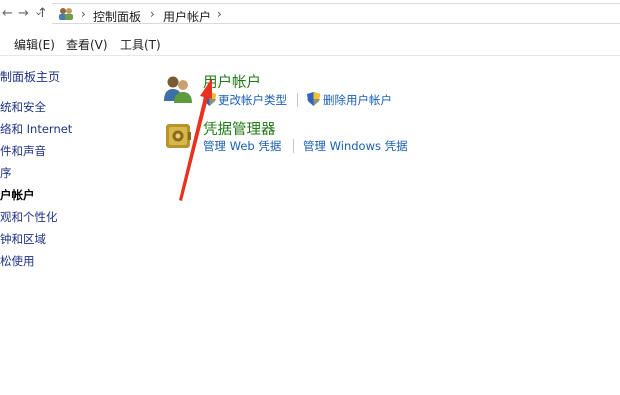  I want to click on menu-view: 查看(V), so click(87, 44).